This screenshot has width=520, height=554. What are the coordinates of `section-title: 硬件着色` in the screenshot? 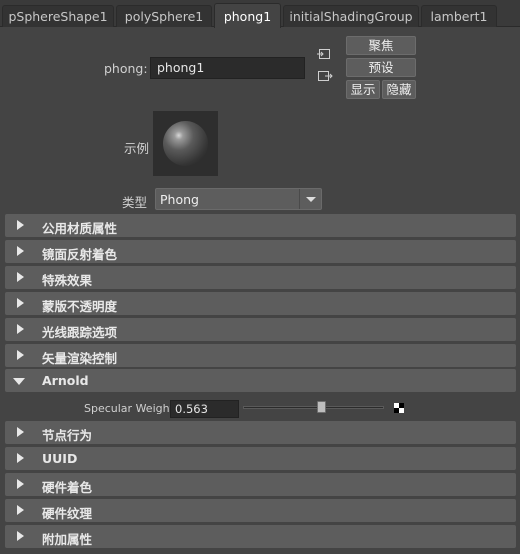 It's located at (67, 487).